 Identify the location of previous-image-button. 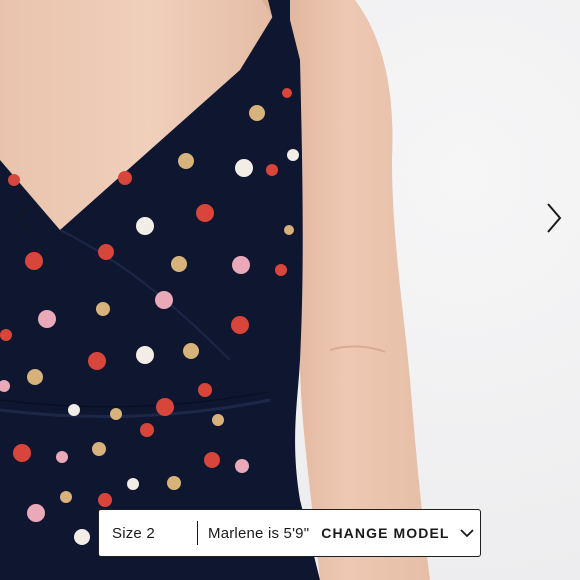
(24, 218).